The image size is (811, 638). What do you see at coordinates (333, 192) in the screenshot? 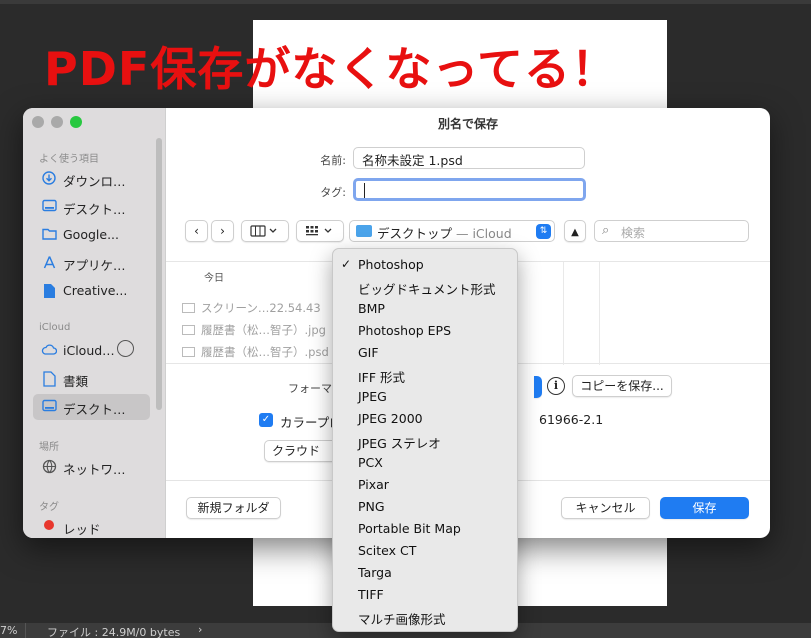
I see `tag-label: タグ:` at bounding box center [333, 192].